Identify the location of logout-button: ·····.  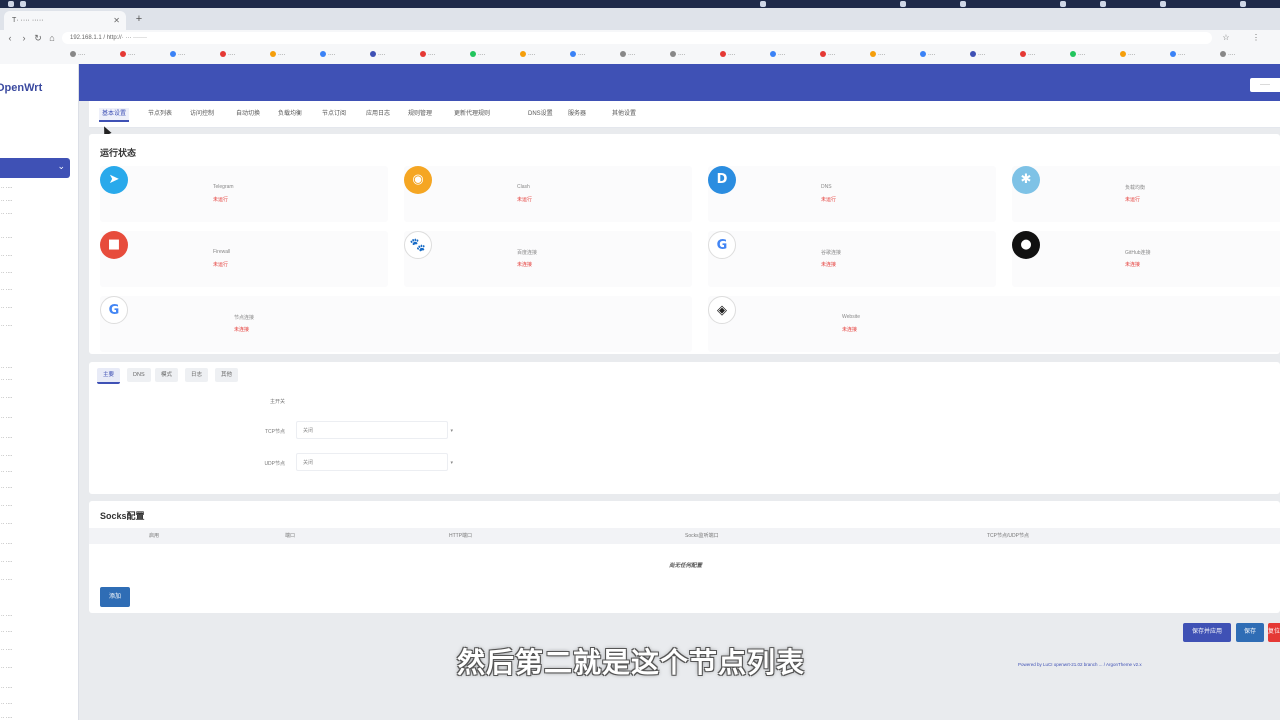
(1265, 85).